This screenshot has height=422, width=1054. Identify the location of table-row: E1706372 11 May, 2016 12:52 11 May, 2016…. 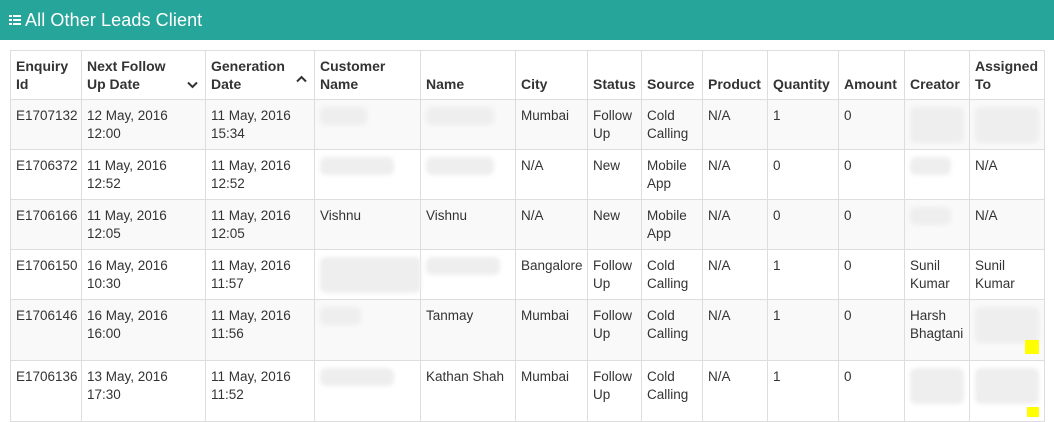
(527, 174).